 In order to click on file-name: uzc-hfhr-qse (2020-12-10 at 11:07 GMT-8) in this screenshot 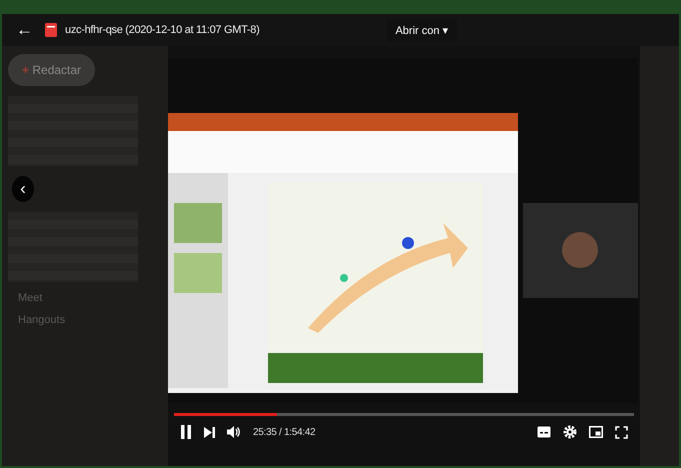, I will do `click(162, 30)`.